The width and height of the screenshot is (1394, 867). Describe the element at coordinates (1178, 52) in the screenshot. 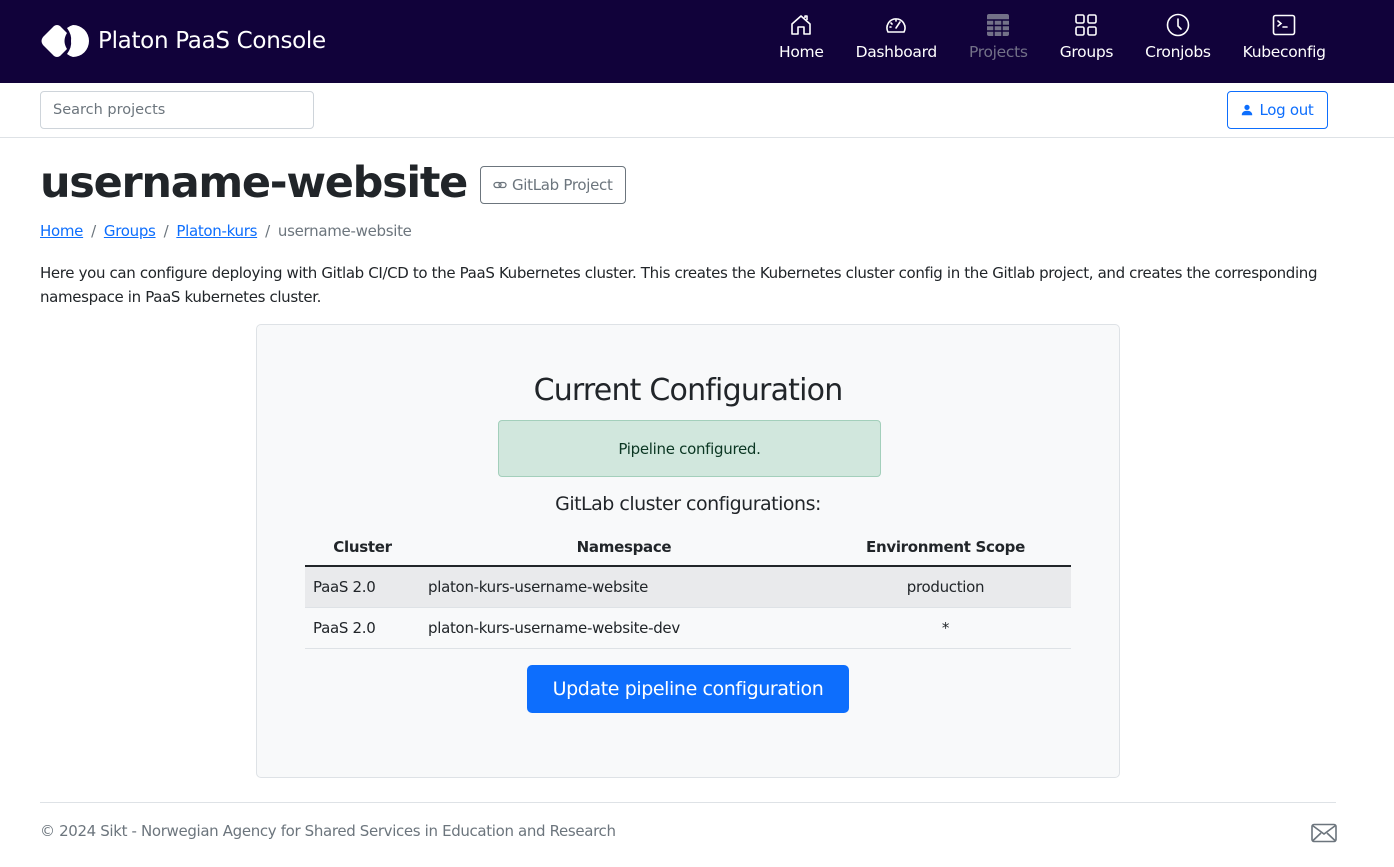

I see `nav-cronjobs-label: Cronjobs` at that location.